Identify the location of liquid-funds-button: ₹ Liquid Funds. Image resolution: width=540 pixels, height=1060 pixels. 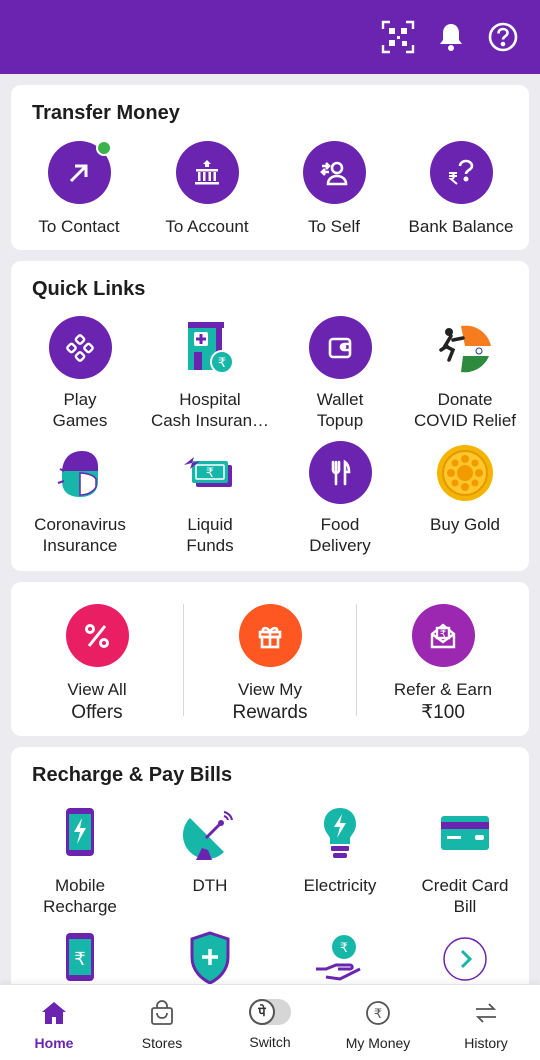
(210, 498).